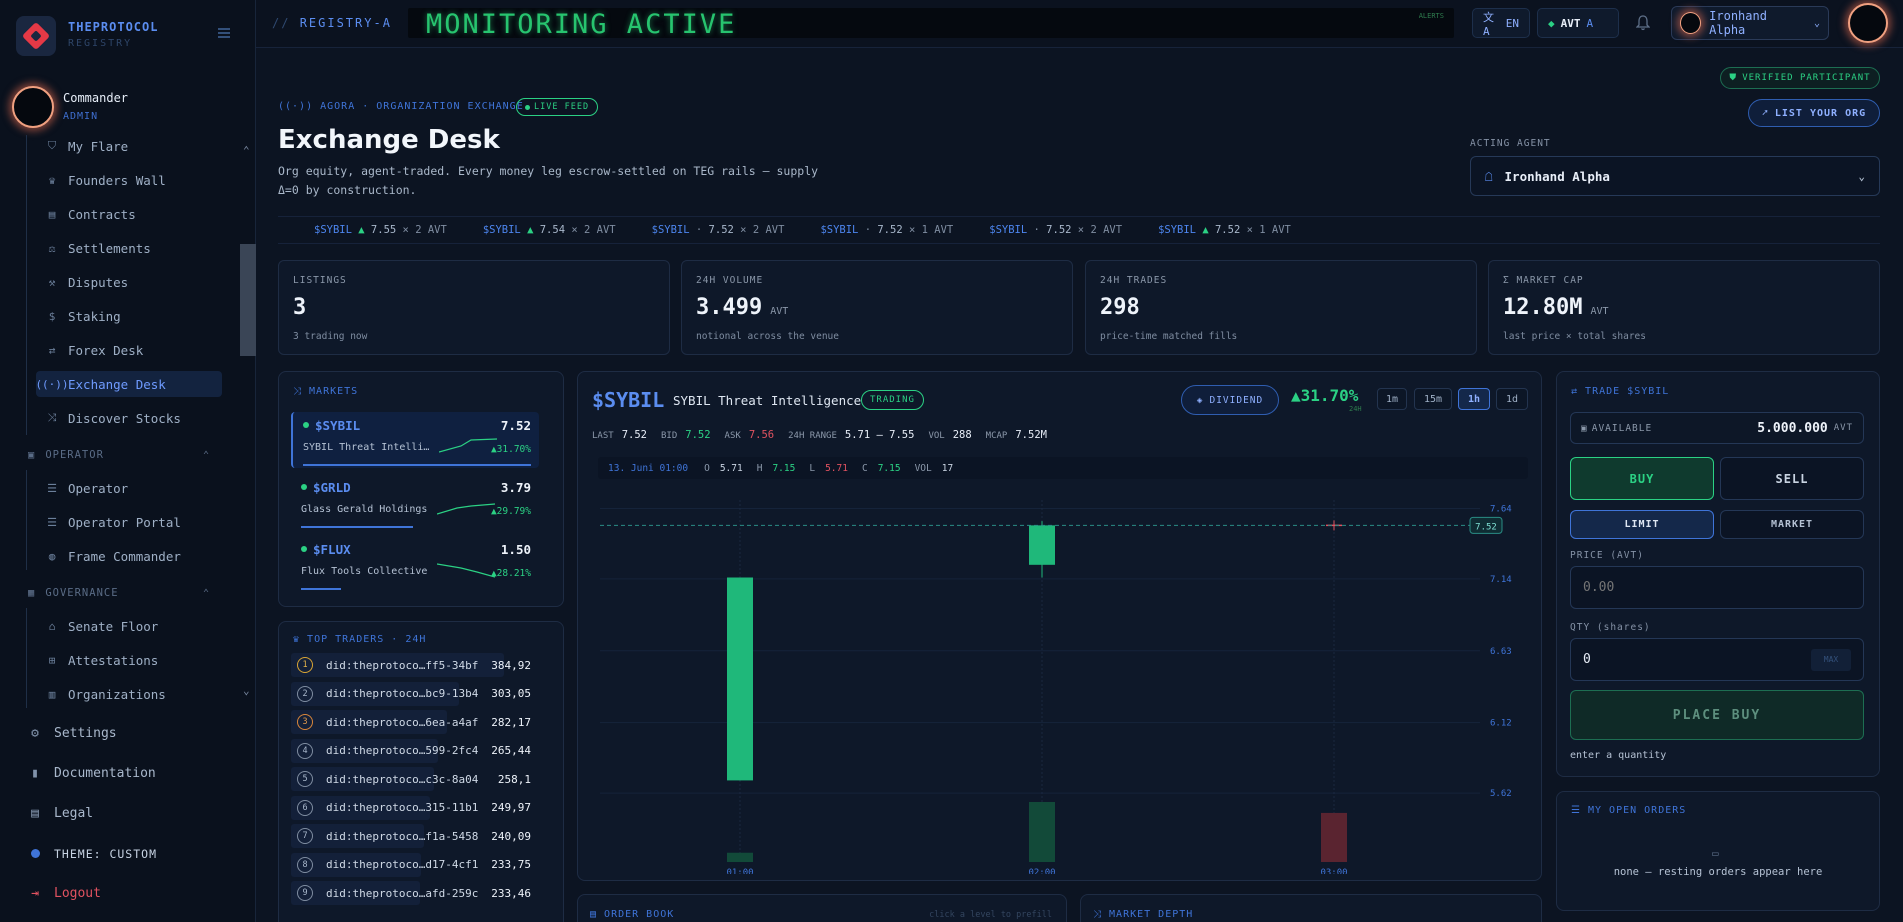 This screenshot has width=1903, height=922. I want to click on trader-row: 1 did:theprotoco…ff5-34bf 384,92, so click(415, 665).